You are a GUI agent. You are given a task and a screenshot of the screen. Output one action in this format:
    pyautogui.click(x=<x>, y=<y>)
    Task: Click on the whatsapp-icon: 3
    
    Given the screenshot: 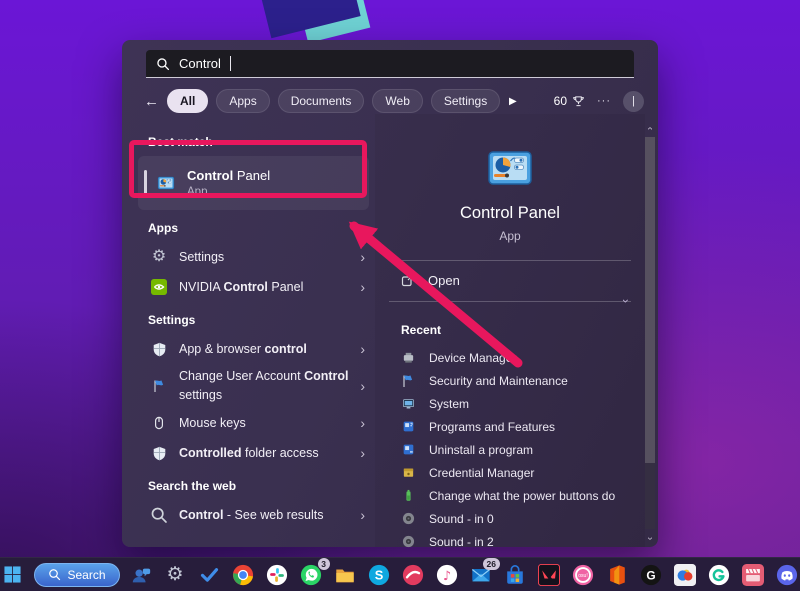 What is the action you would take?
    pyautogui.click(x=314, y=572)
    